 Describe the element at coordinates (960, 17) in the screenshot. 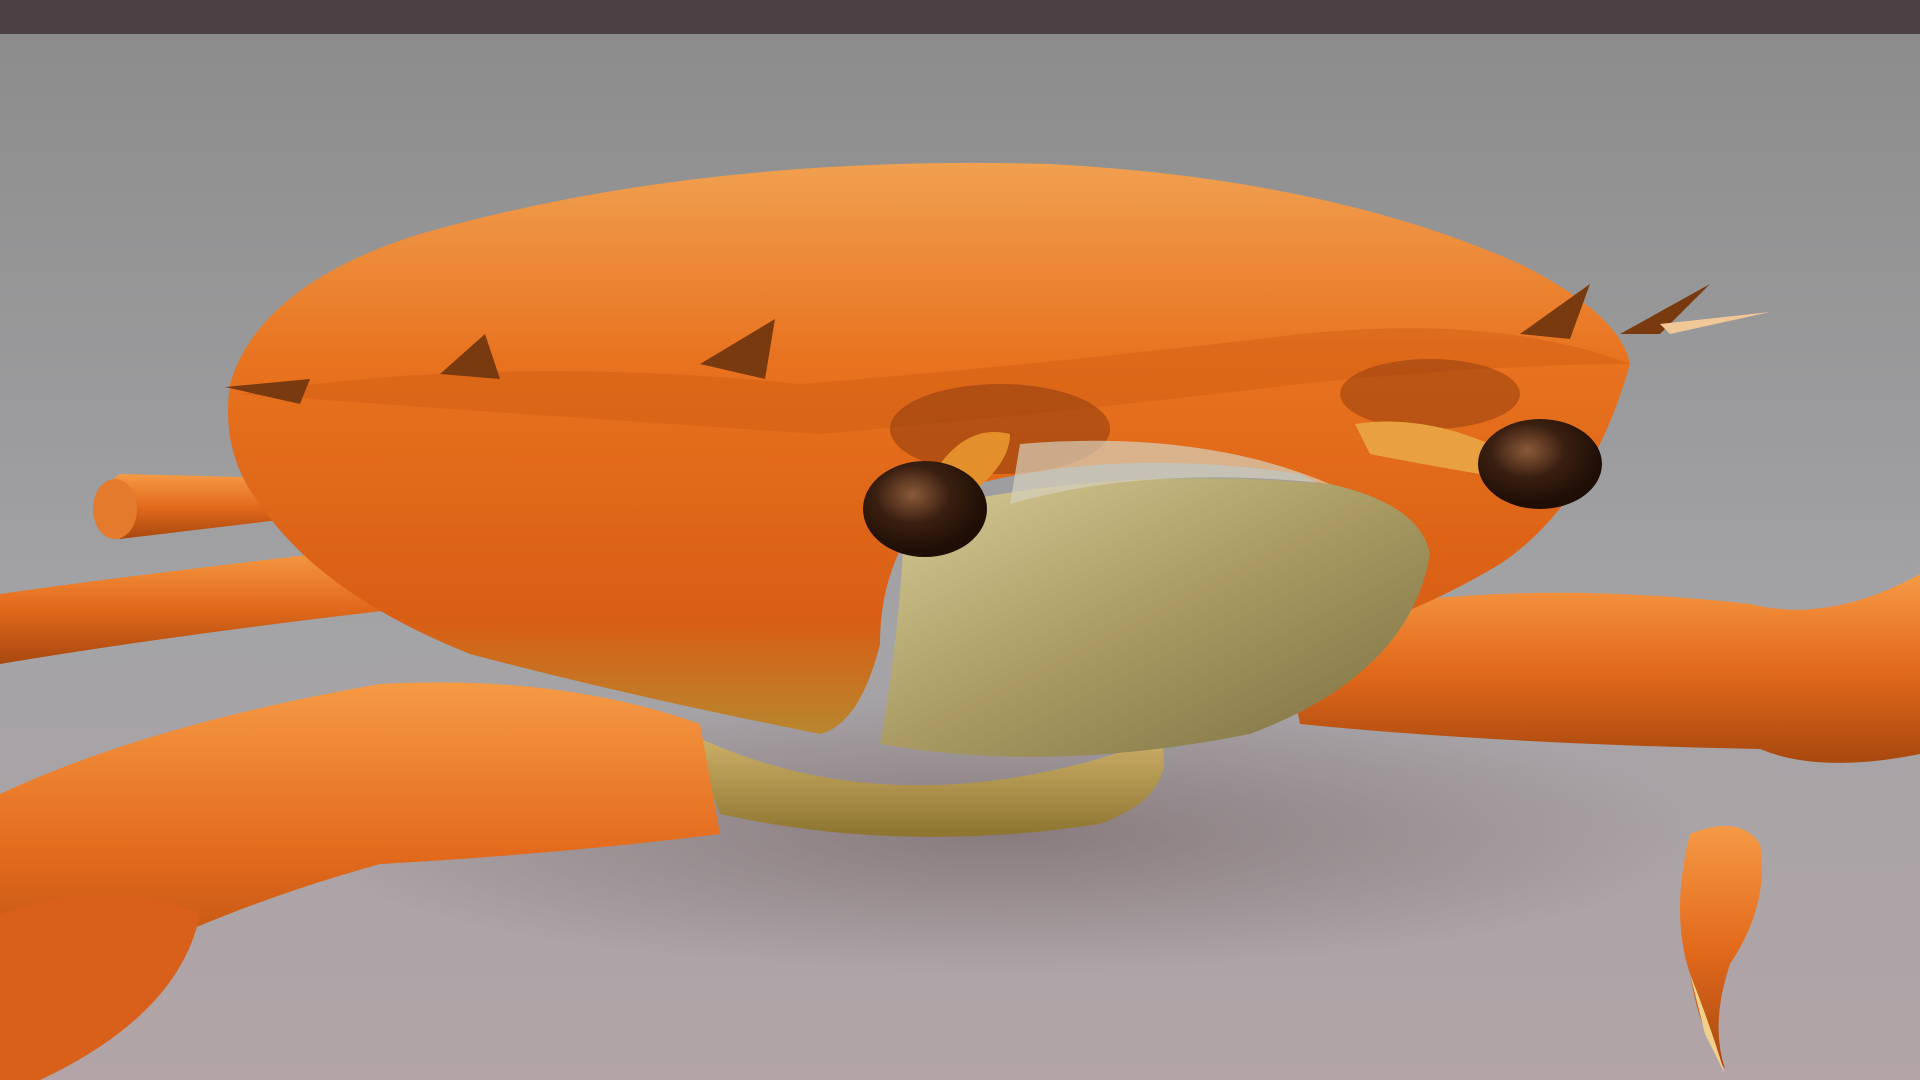

I see `top-bar` at that location.